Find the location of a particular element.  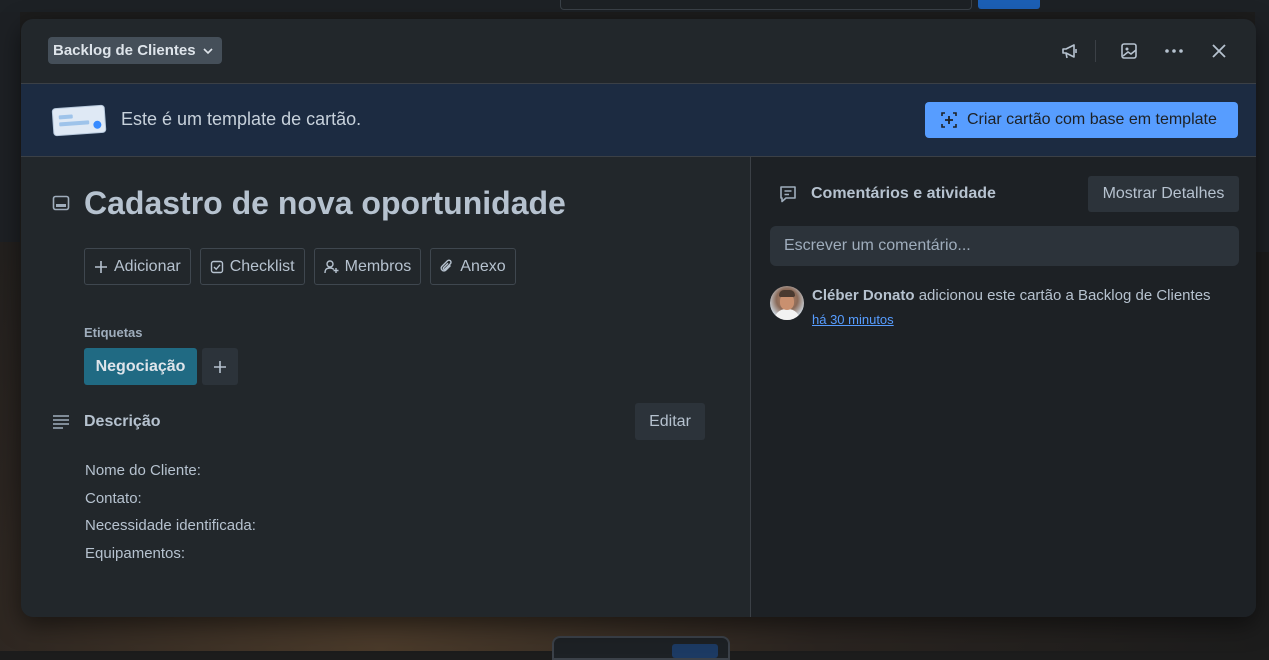

paperclip-icon is located at coordinates (446, 265).